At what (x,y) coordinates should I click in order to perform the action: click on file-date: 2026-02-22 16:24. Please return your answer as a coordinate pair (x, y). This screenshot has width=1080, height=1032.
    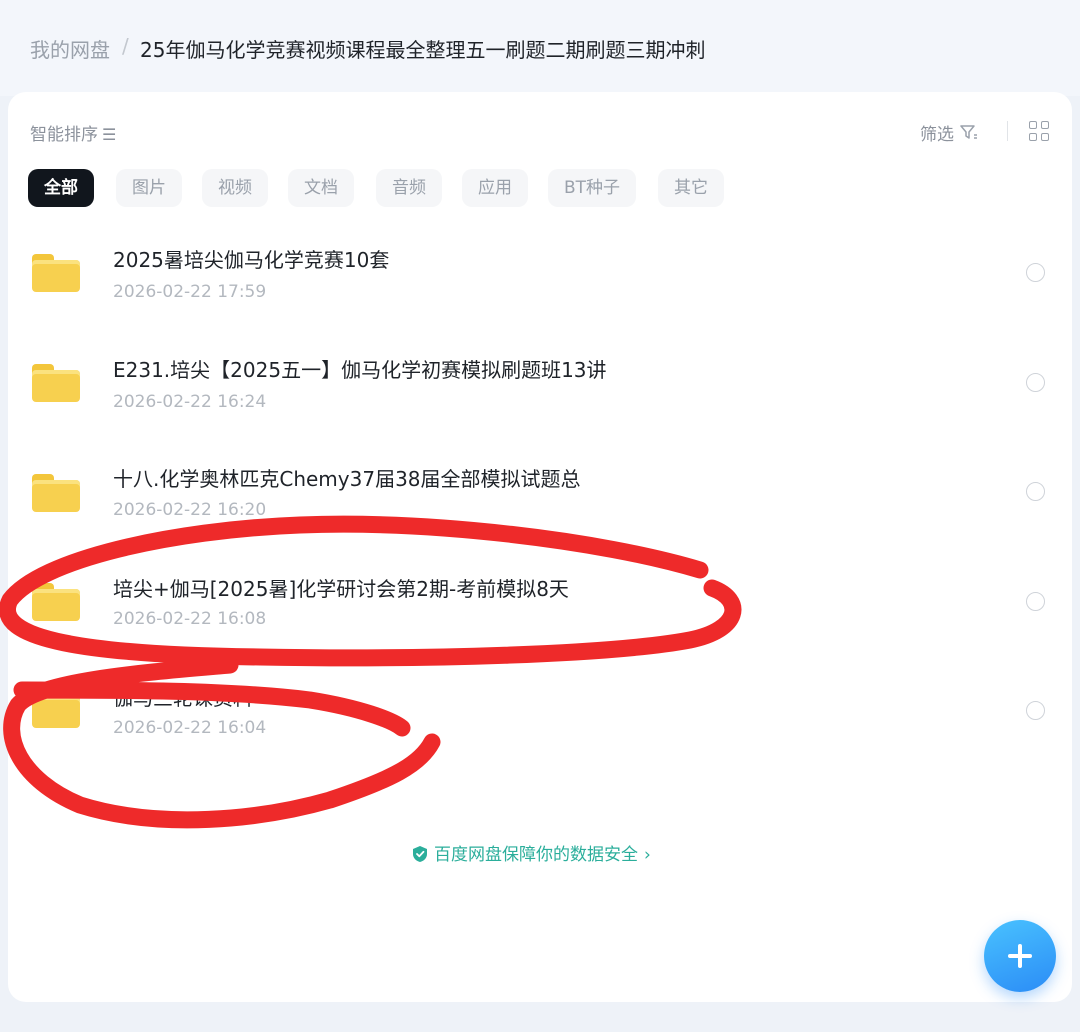
    Looking at the image, I should click on (190, 402).